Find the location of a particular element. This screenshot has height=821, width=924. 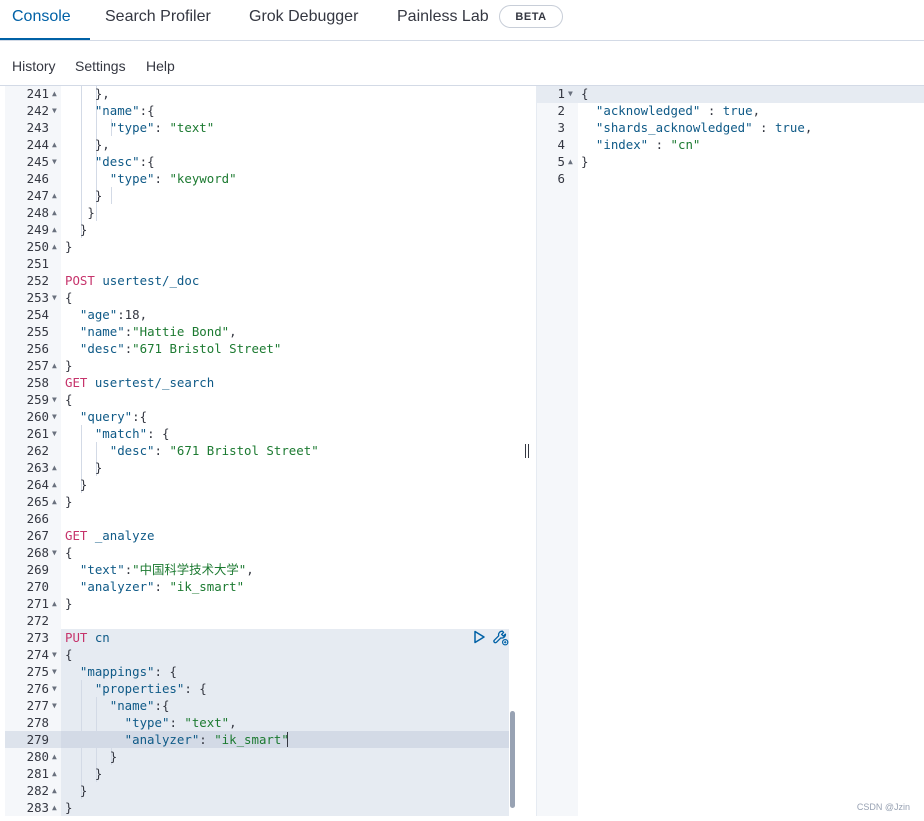

code-token: true is located at coordinates (789, 127).